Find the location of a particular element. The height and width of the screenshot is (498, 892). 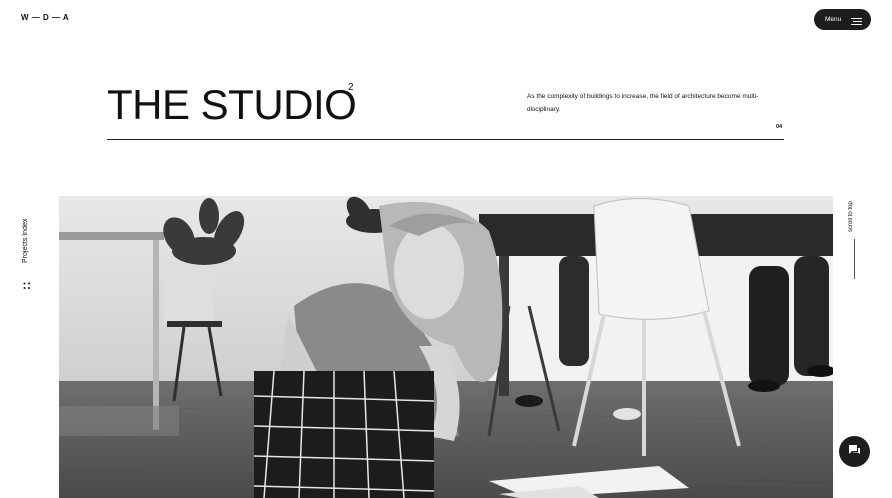

projects-index-link: Projects Index is located at coordinates (28, 251).